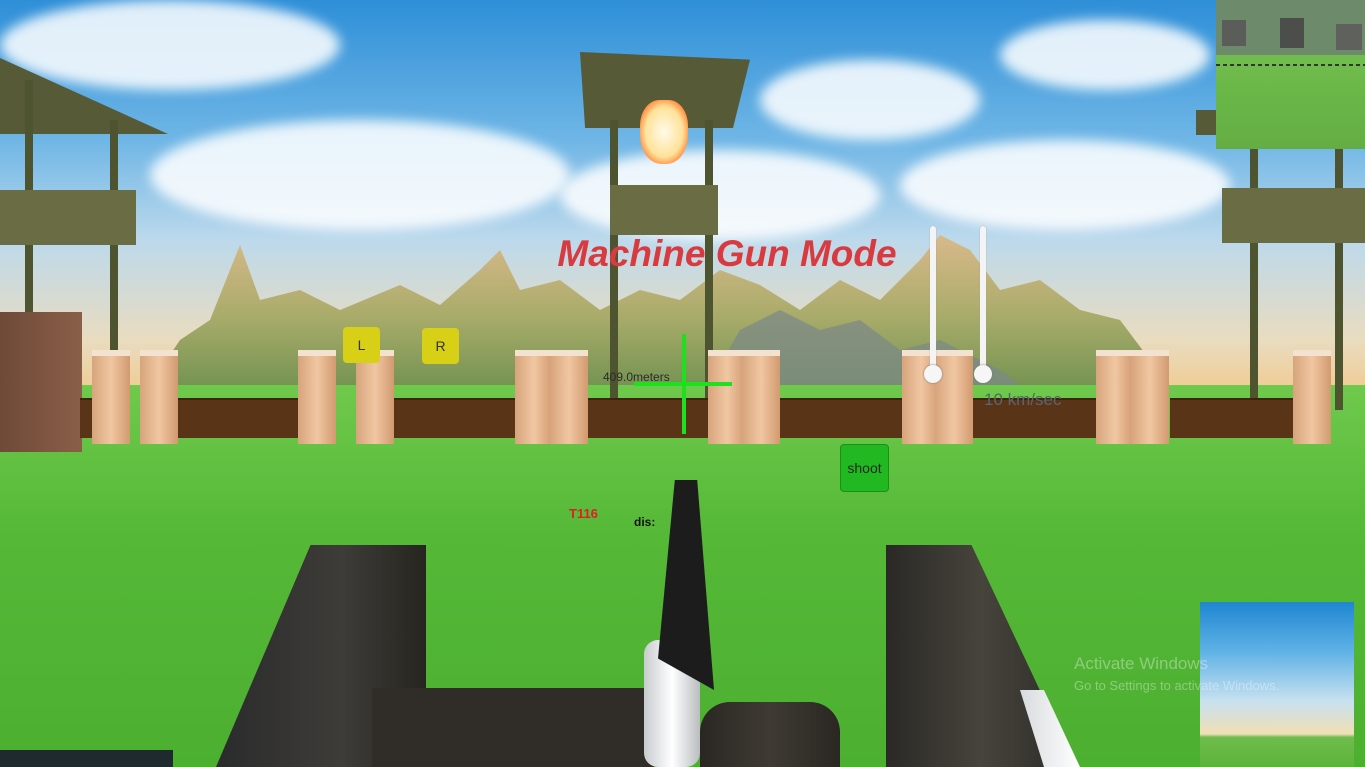 This screenshot has height=767, width=1365. What do you see at coordinates (770, 734) in the screenshot?
I see `ammo-drum` at bounding box center [770, 734].